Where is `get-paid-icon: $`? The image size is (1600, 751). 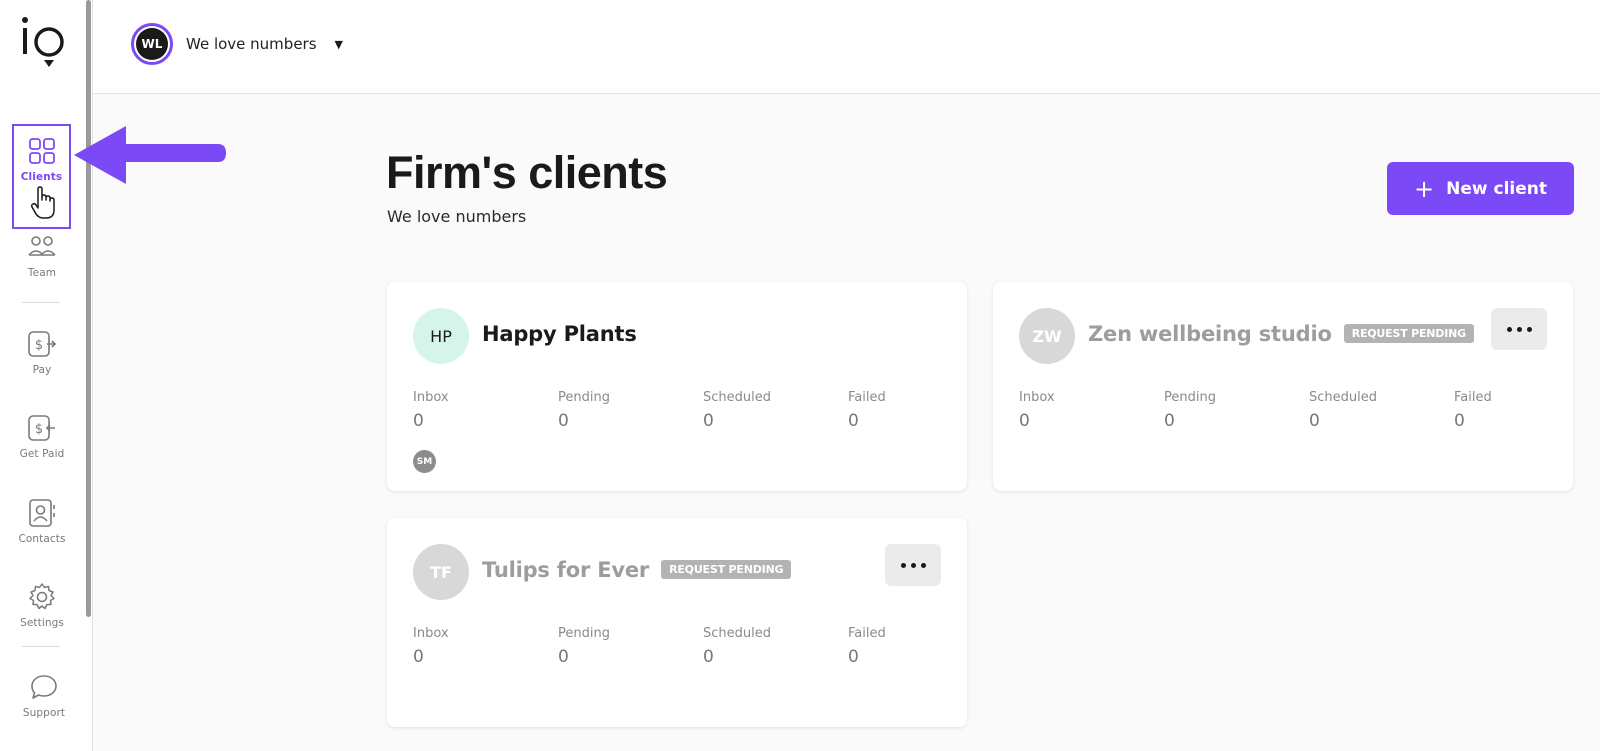 get-paid-icon: $ is located at coordinates (41, 428).